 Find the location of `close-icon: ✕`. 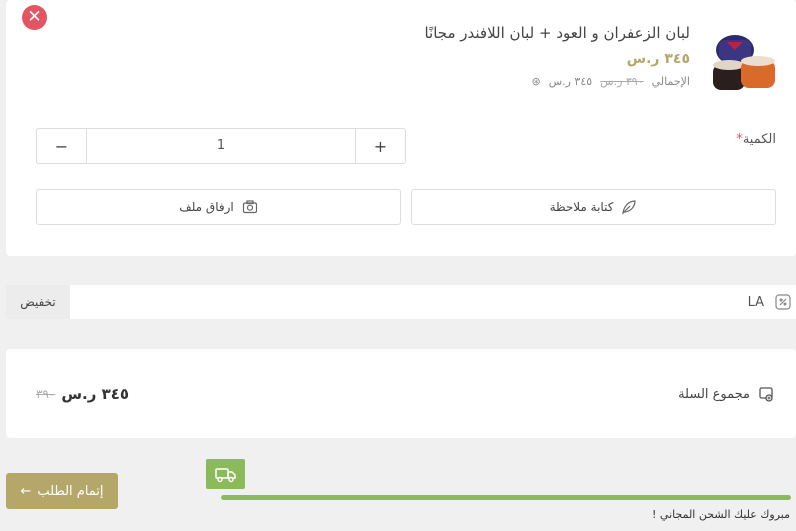

close-icon: ✕ is located at coordinates (34, 17).